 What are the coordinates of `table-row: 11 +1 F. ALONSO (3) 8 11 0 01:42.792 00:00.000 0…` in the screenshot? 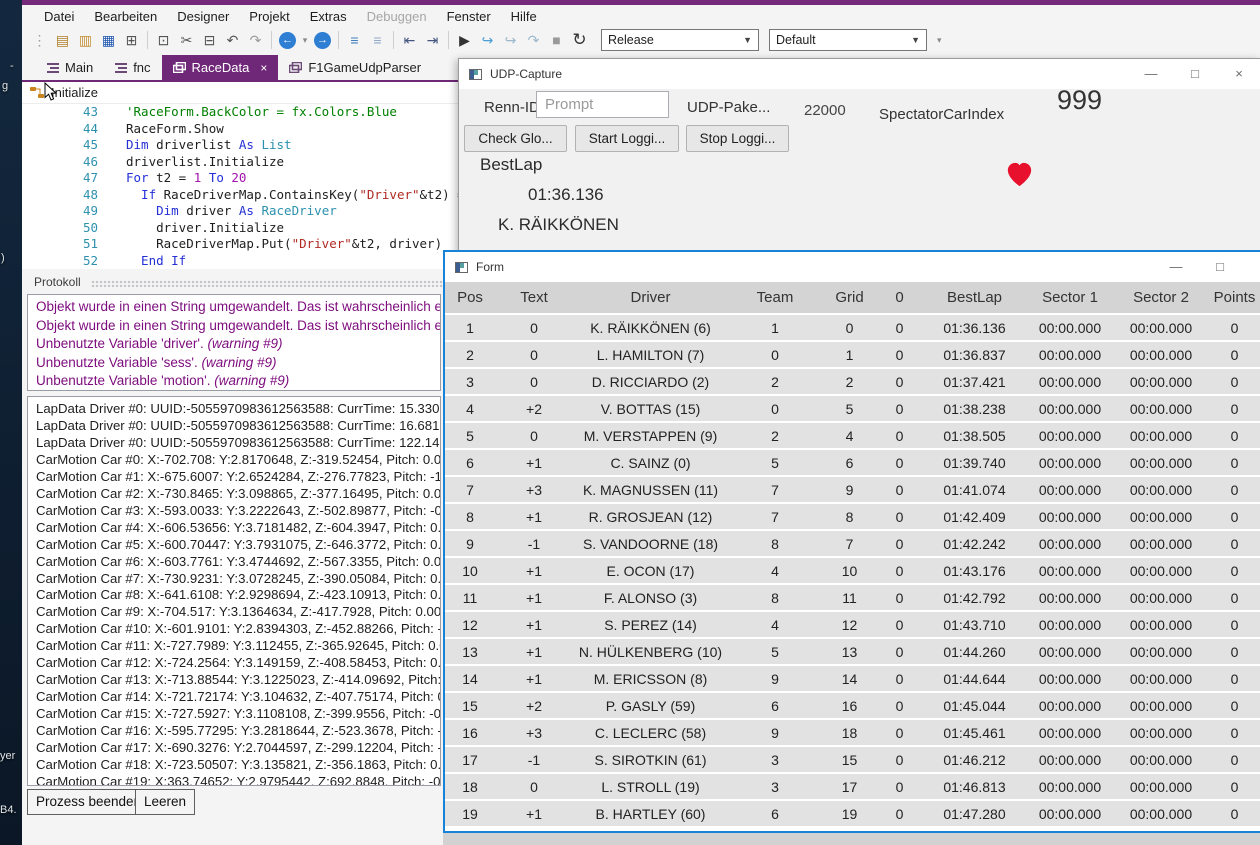 It's located at (852, 597).